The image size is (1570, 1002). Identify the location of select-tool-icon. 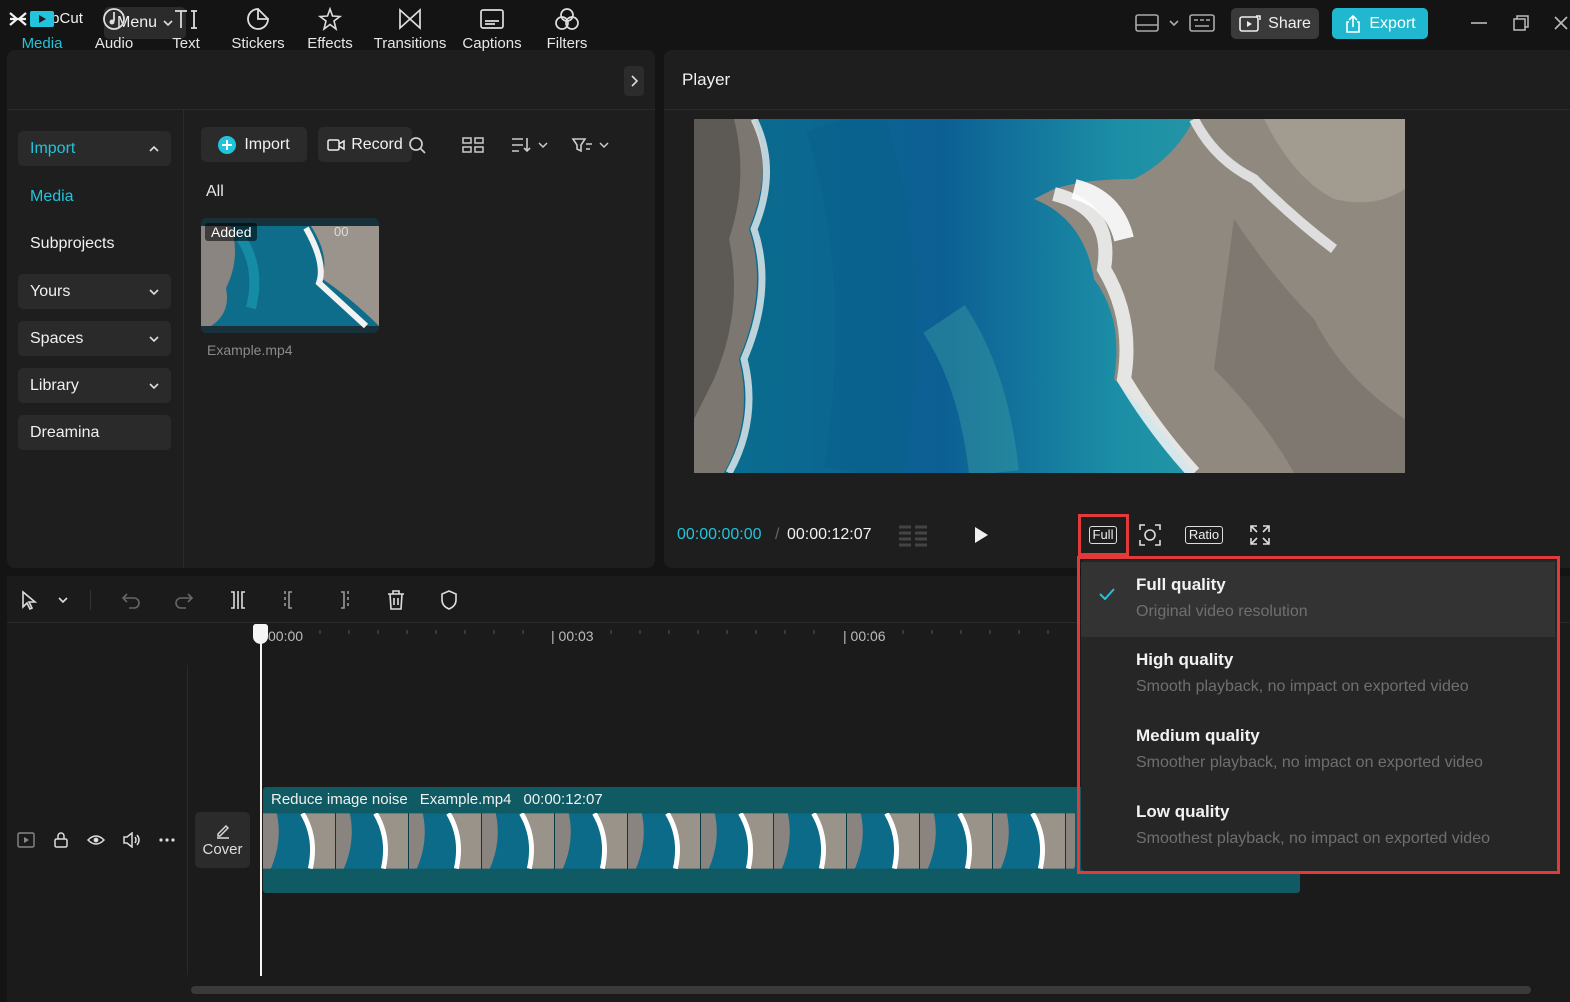
(29, 600).